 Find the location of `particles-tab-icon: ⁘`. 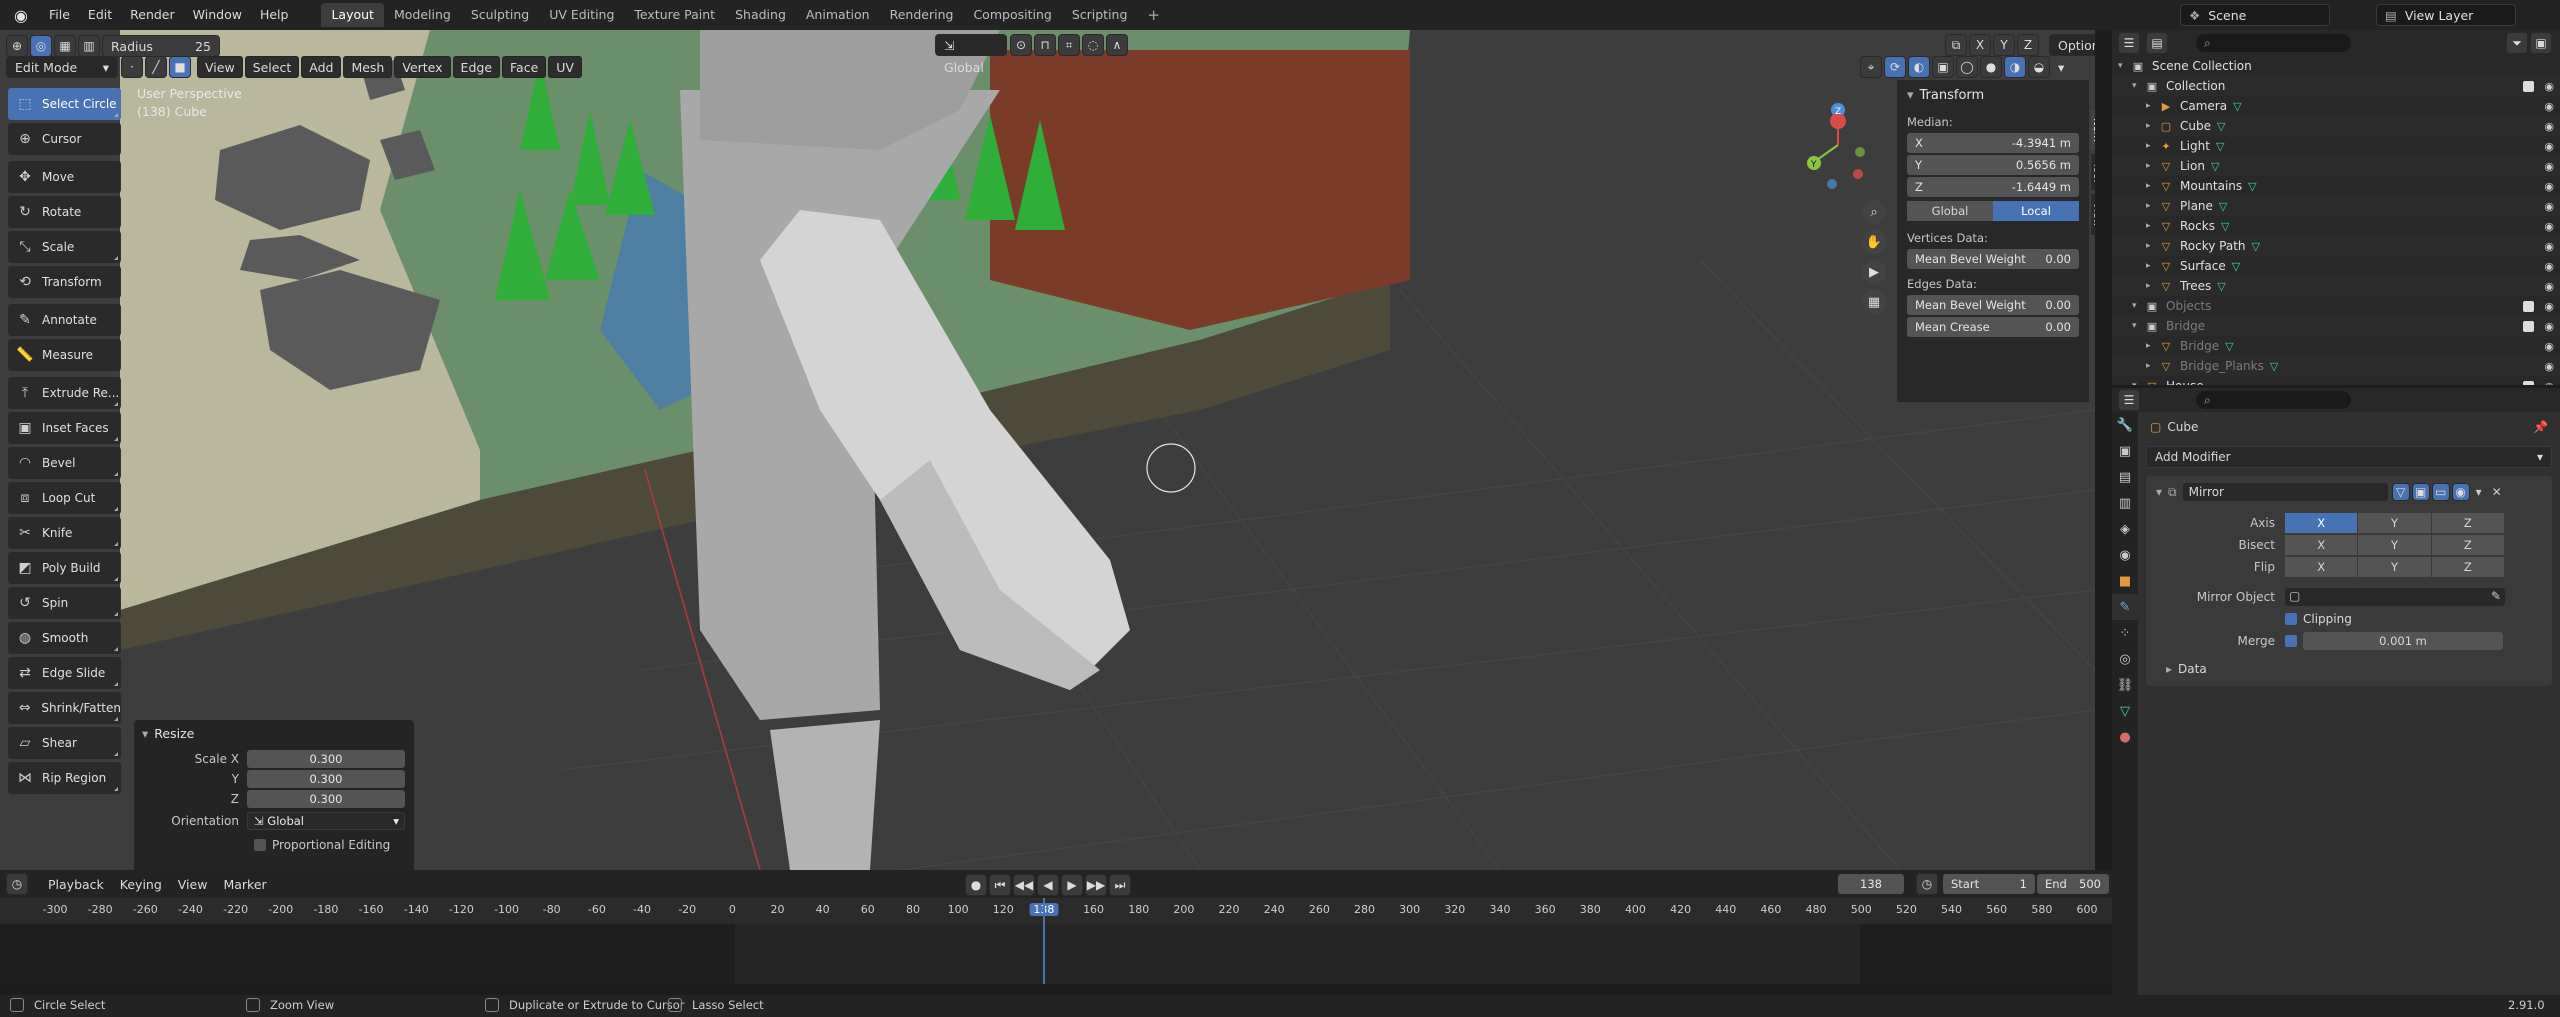

particles-tab-icon: ⁘ is located at coordinates (2125, 633).